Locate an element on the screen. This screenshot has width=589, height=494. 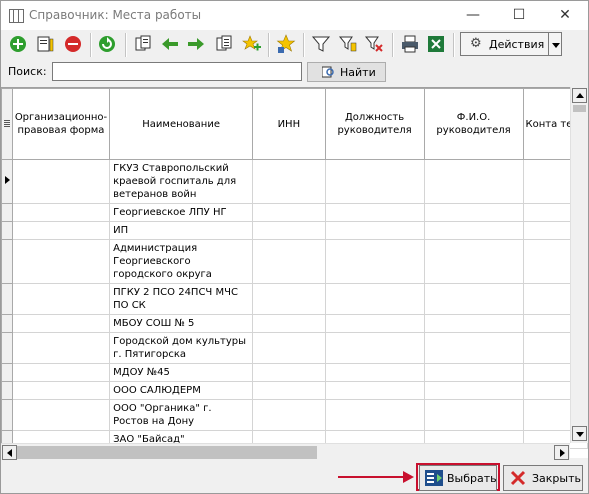
cell-name: ИП is located at coordinates (181, 230).